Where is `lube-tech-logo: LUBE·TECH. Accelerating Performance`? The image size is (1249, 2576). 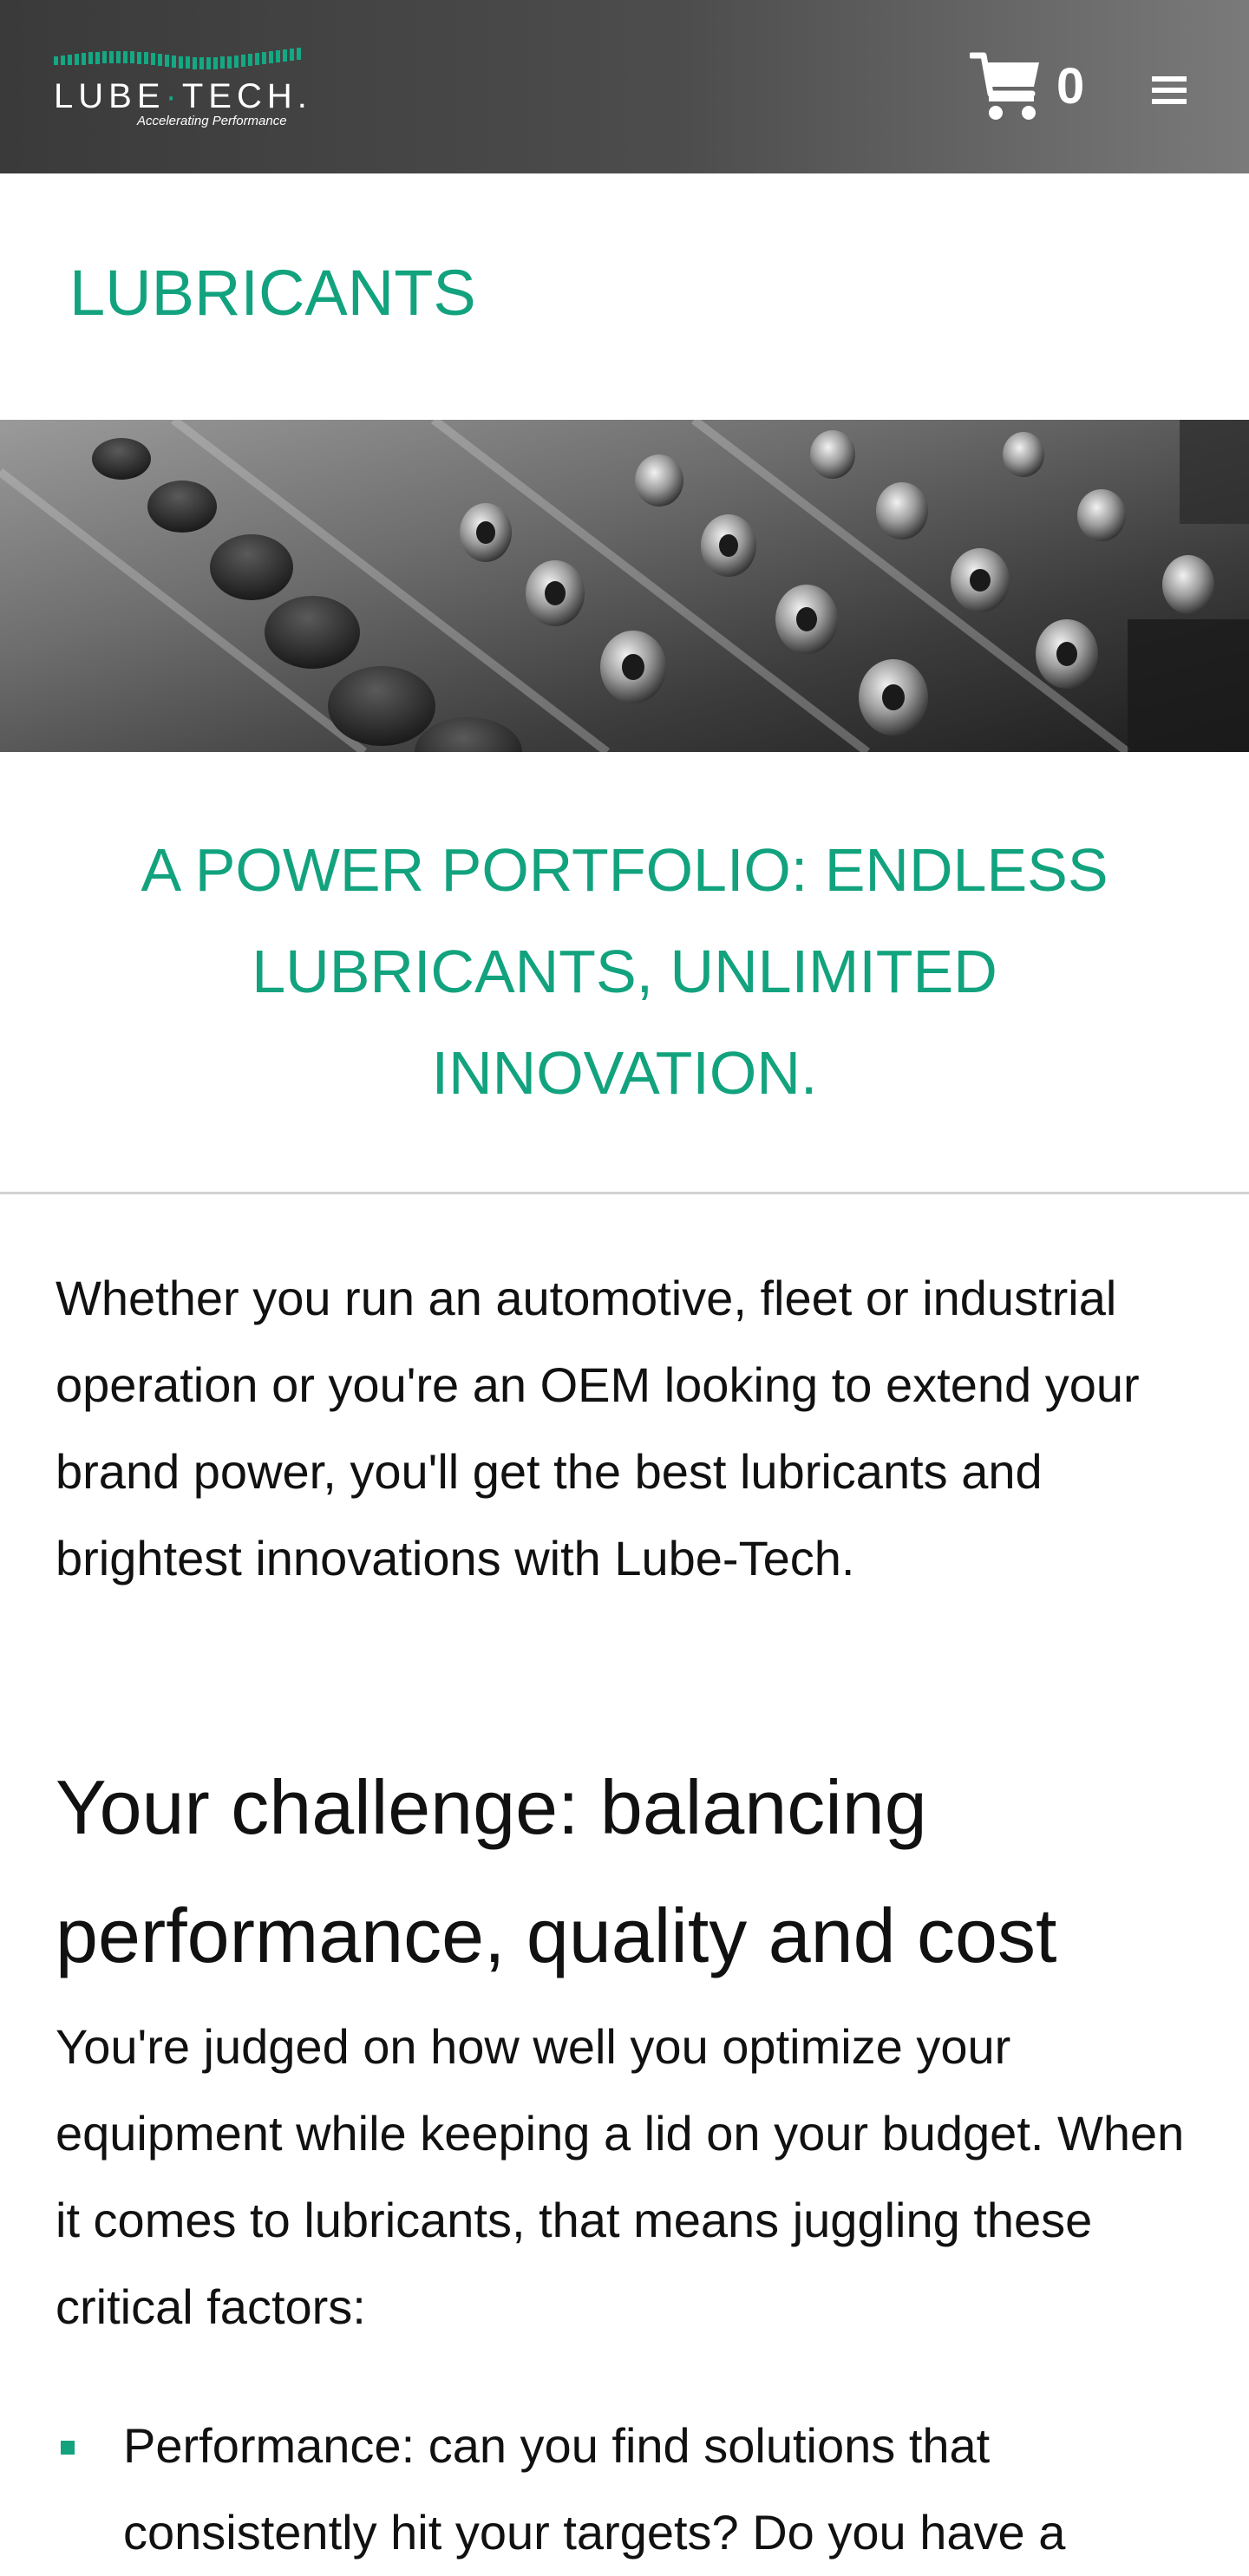 lube-tech-logo: LUBE·TECH. Accelerating Performance is located at coordinates (179, 89).